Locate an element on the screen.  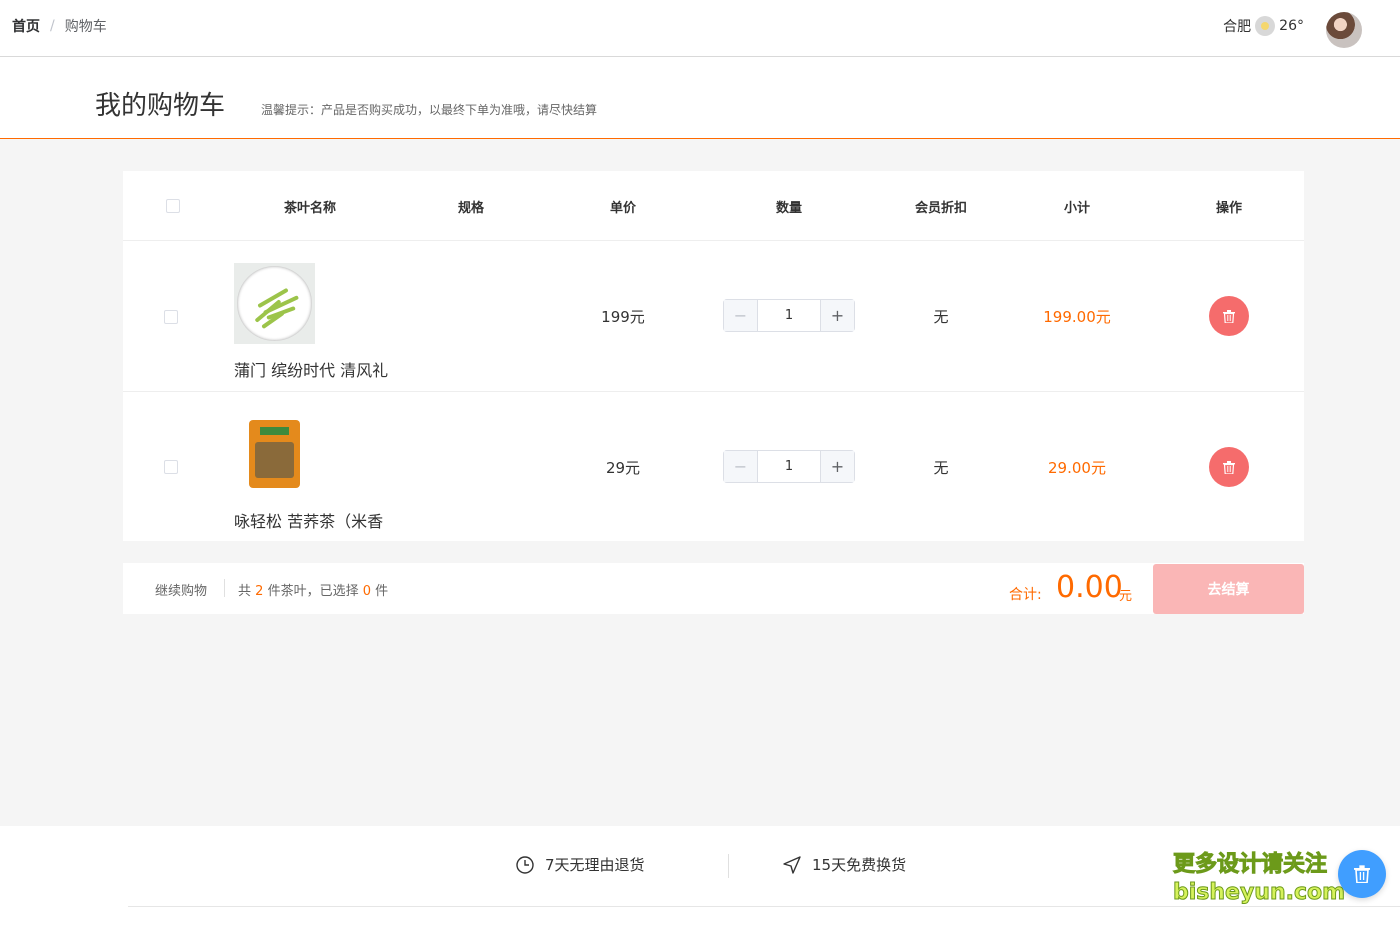
continue-shopping-link: 继续购物 is located at coordinates (181, 589).